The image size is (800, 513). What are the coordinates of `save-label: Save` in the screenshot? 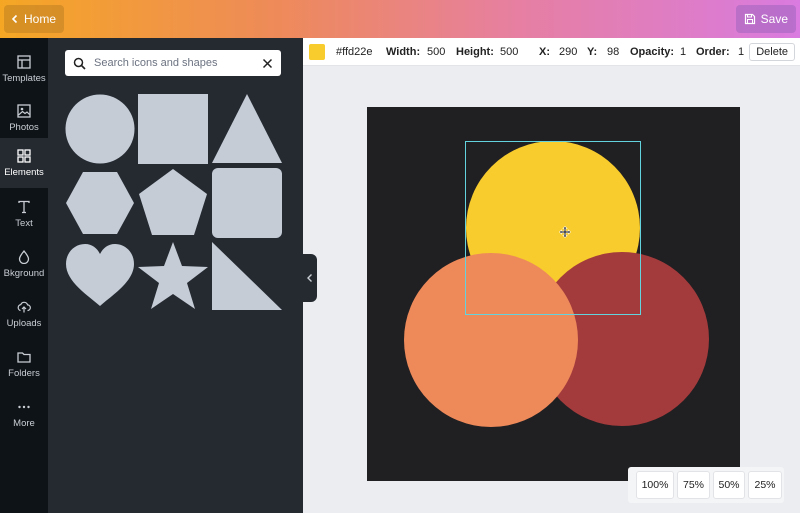 It's located at (774, 19).